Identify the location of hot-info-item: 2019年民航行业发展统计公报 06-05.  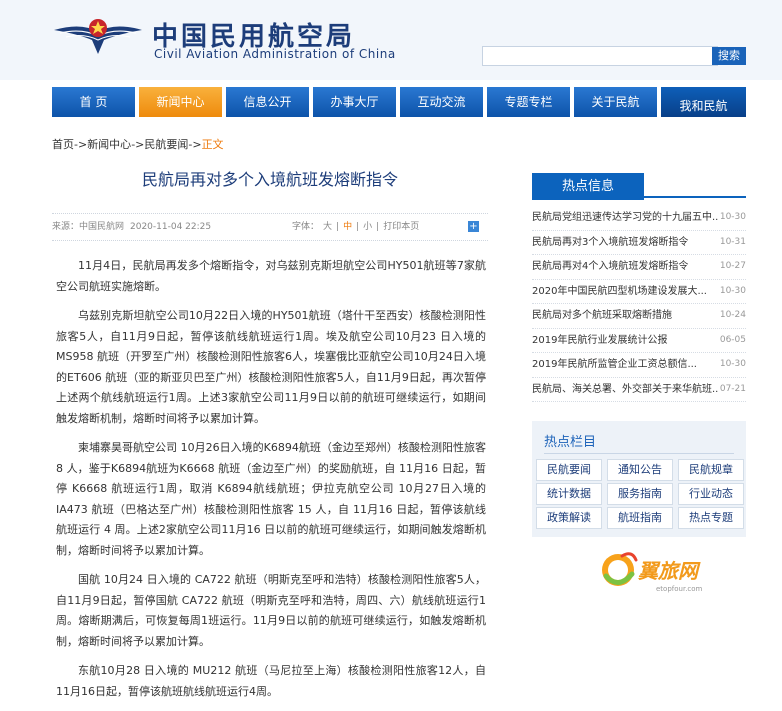
(639, 341).